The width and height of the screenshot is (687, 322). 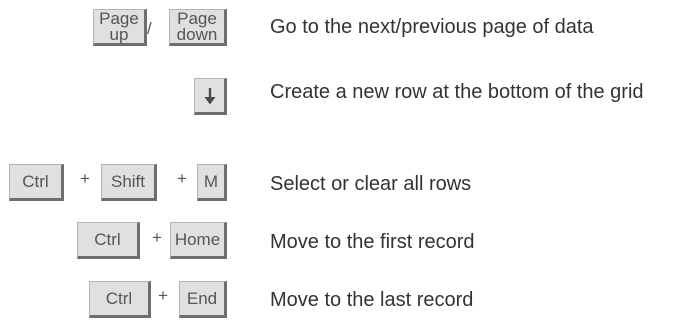 I want to click on home-key: Home, so click(x=198, y=240).